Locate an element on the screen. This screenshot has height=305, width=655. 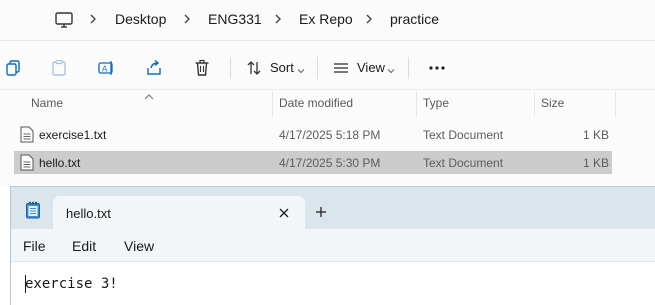
this-pc-icon is located at coordinates (64, 20).